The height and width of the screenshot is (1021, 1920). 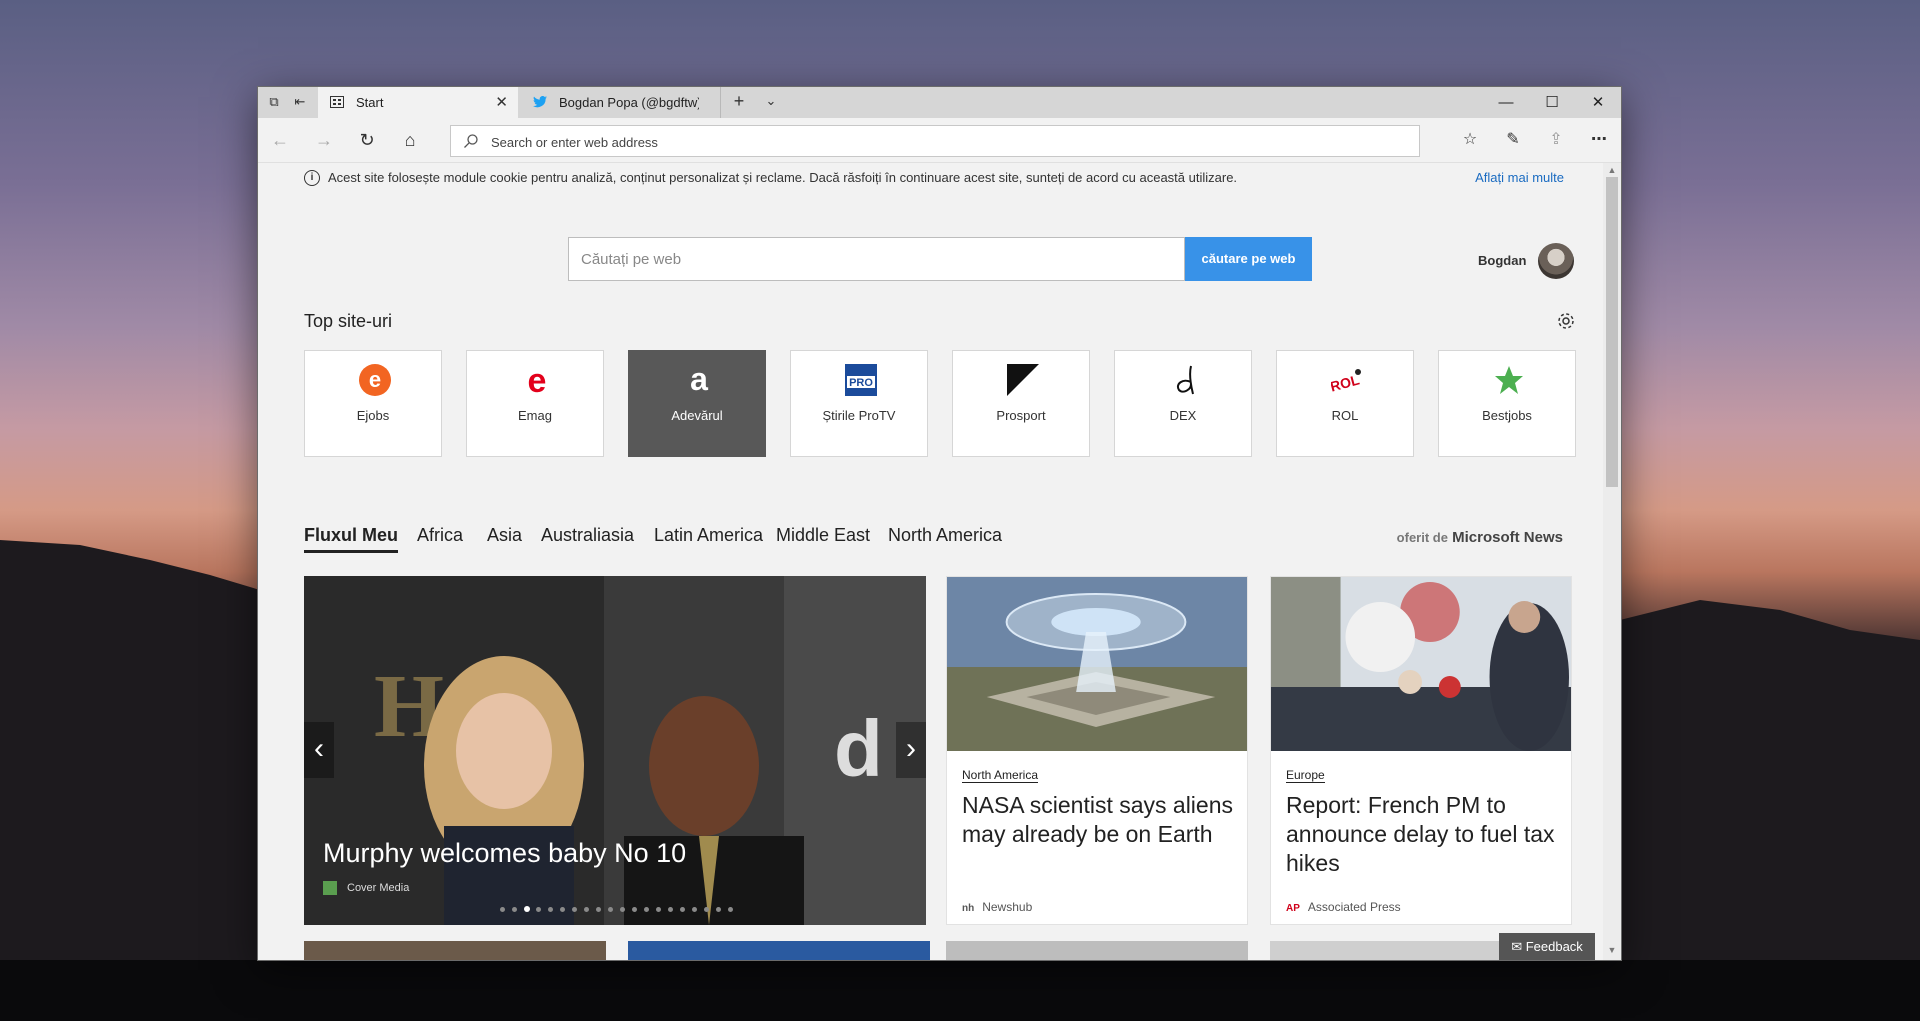 I want to click on top-site-adevarul: a Adevărul, so click(x=697, y=403).